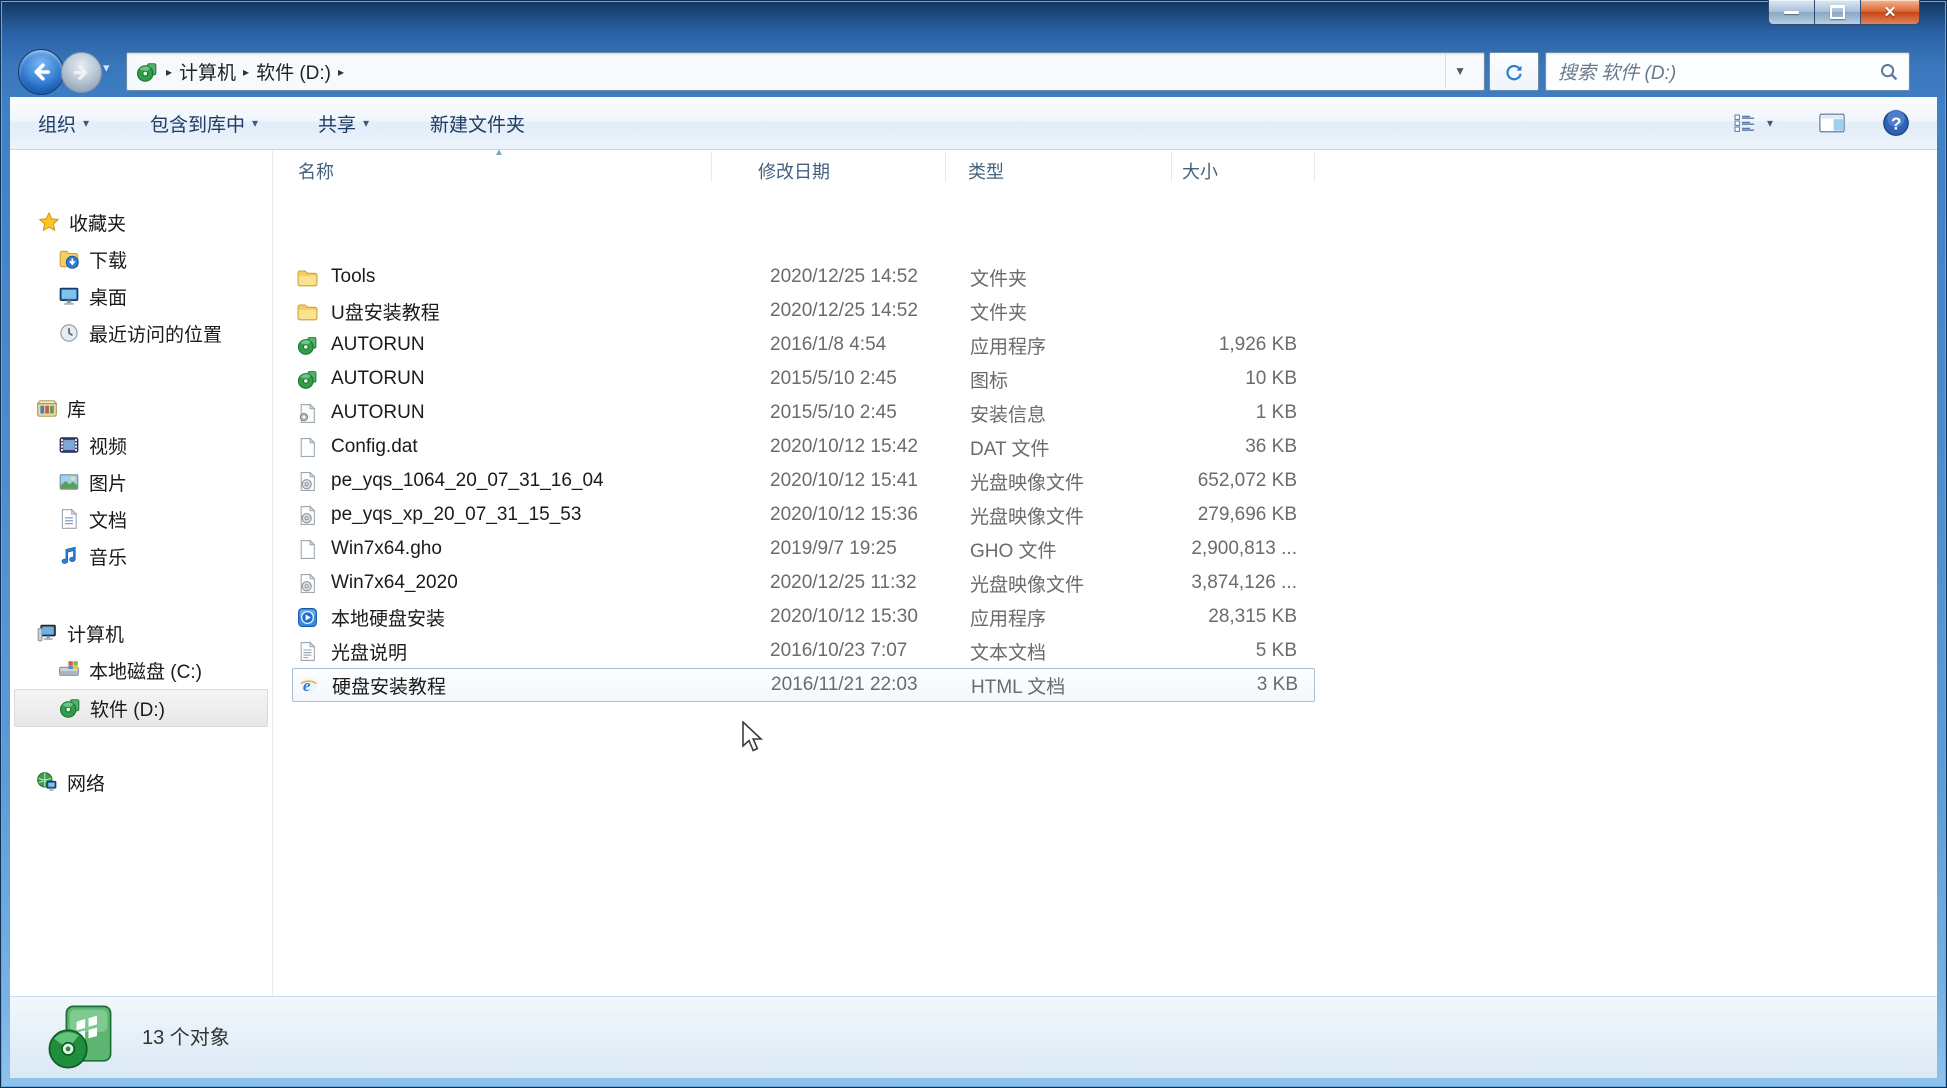 The height and width of the screenshot is (1088, 1947). I want to click on close-button: ✕, so click(1890, 12).